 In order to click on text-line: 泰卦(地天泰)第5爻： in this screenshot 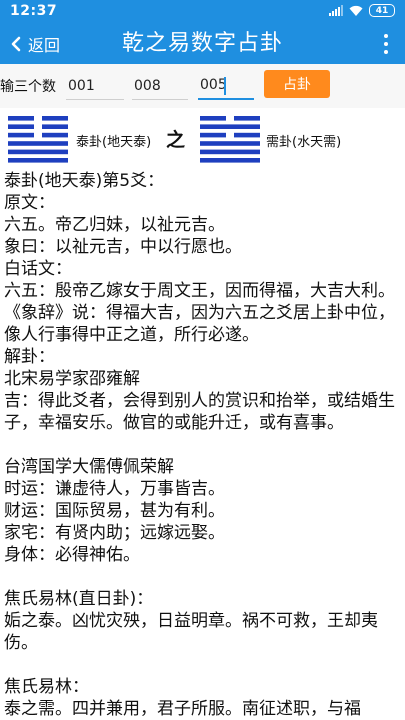, I will do `click(84, 181)`.